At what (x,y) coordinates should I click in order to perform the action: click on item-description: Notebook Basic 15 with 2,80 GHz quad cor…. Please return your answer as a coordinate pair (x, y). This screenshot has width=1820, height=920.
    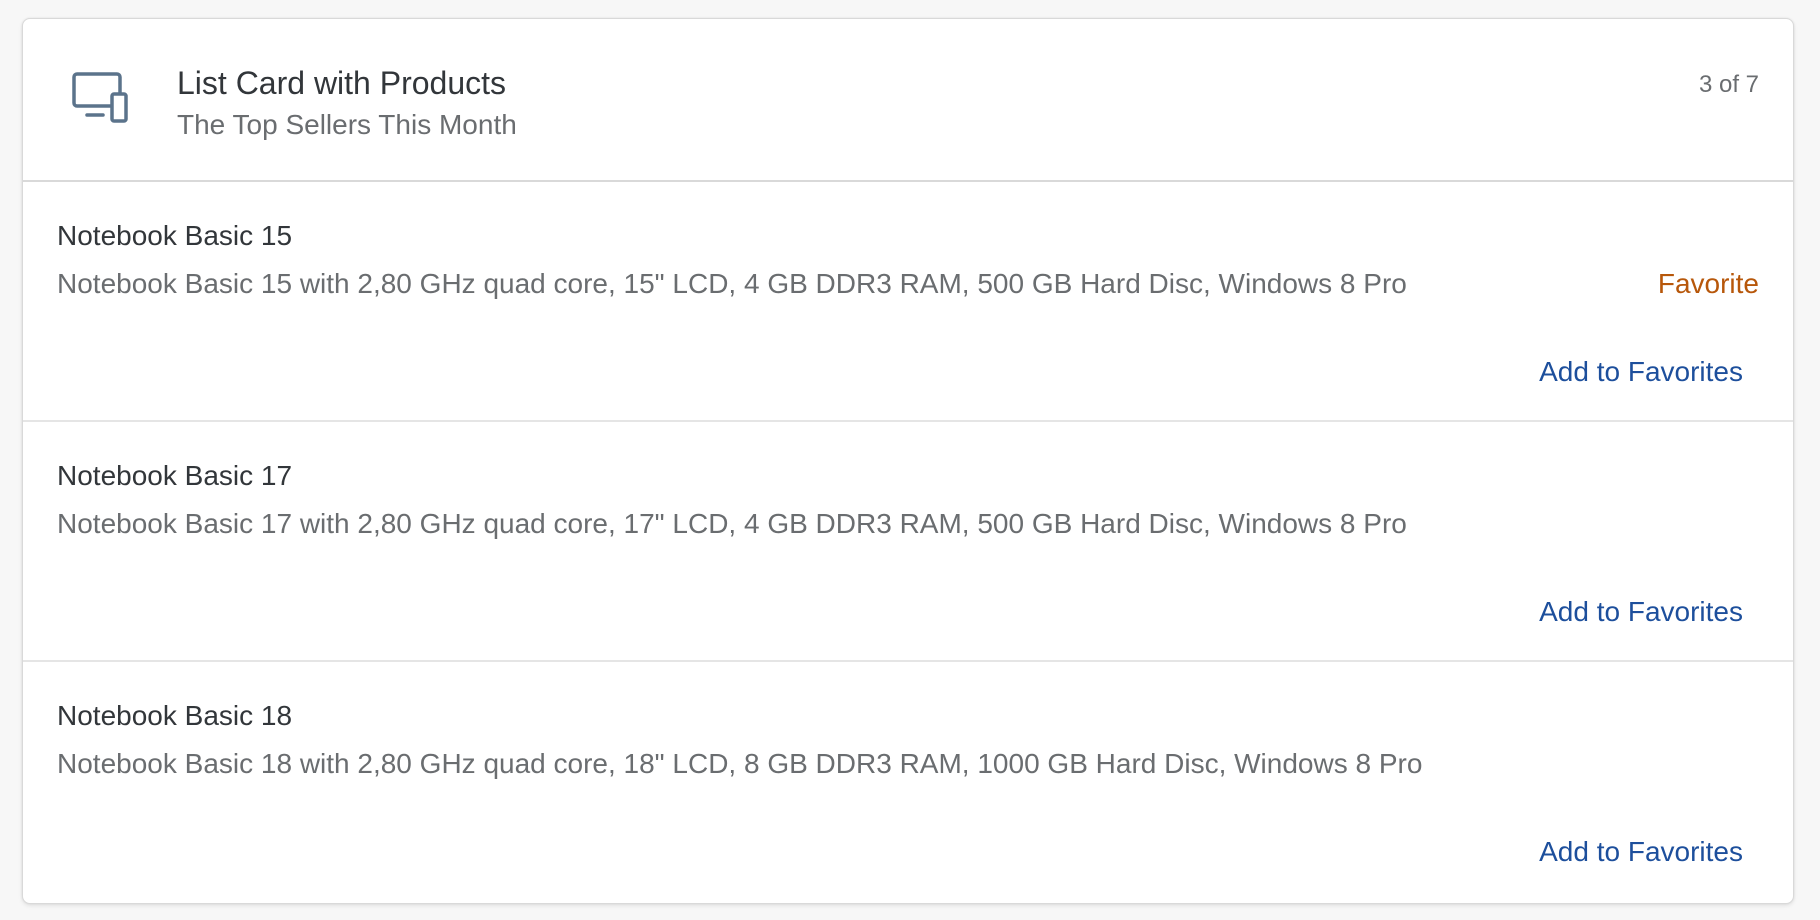
    Looking at the image, I should click on (732, 283).